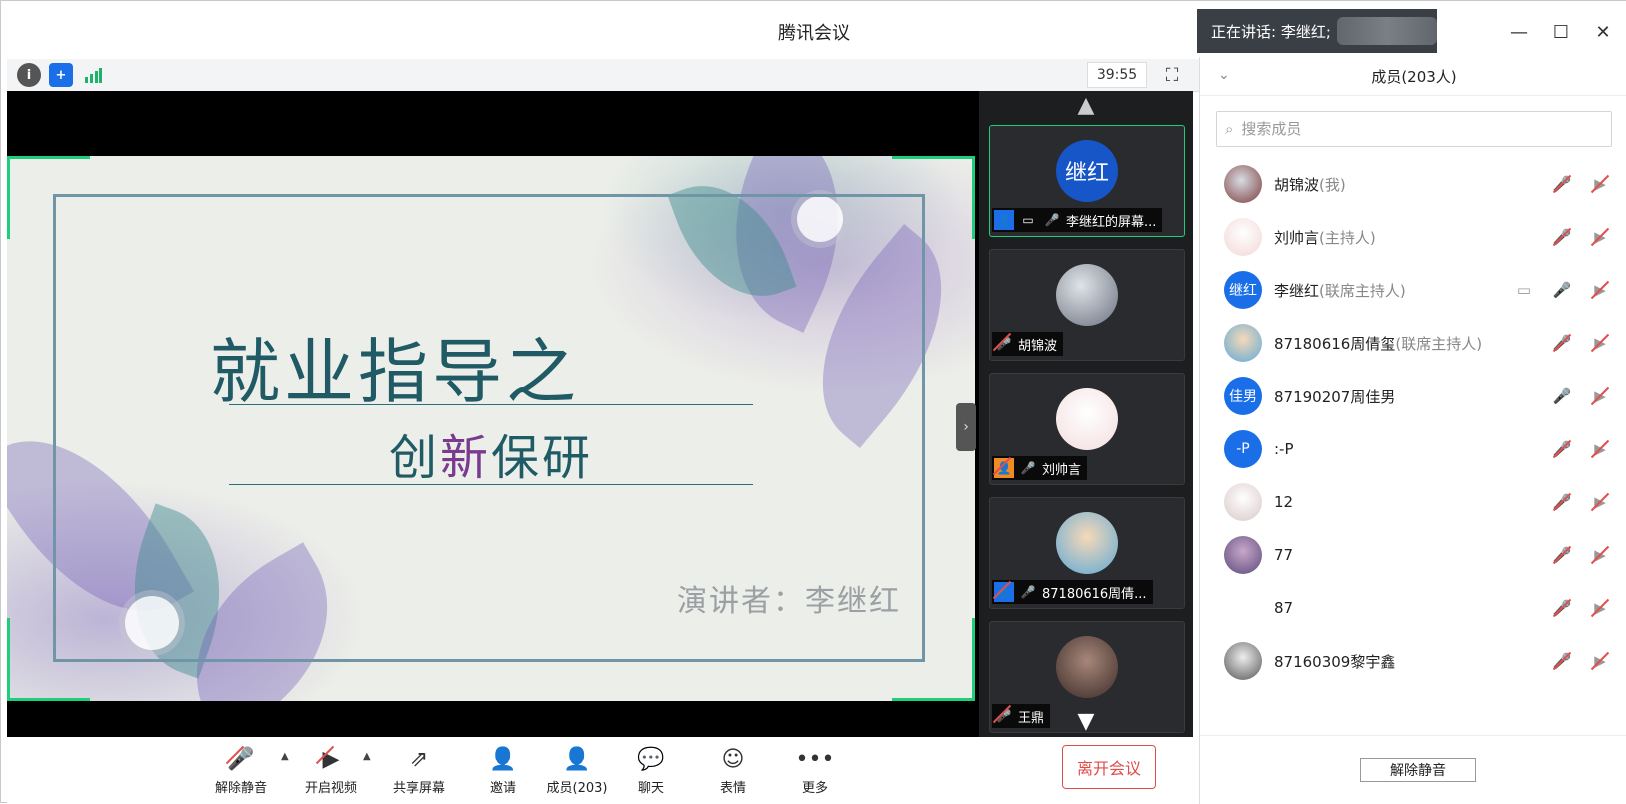 This screenshot has height=804, width=1626. Describe the element at coordinates (1413, 237) in the screenshot. I see `member-row: 刘帅言(主持人) 🎤 ▶` at that location.